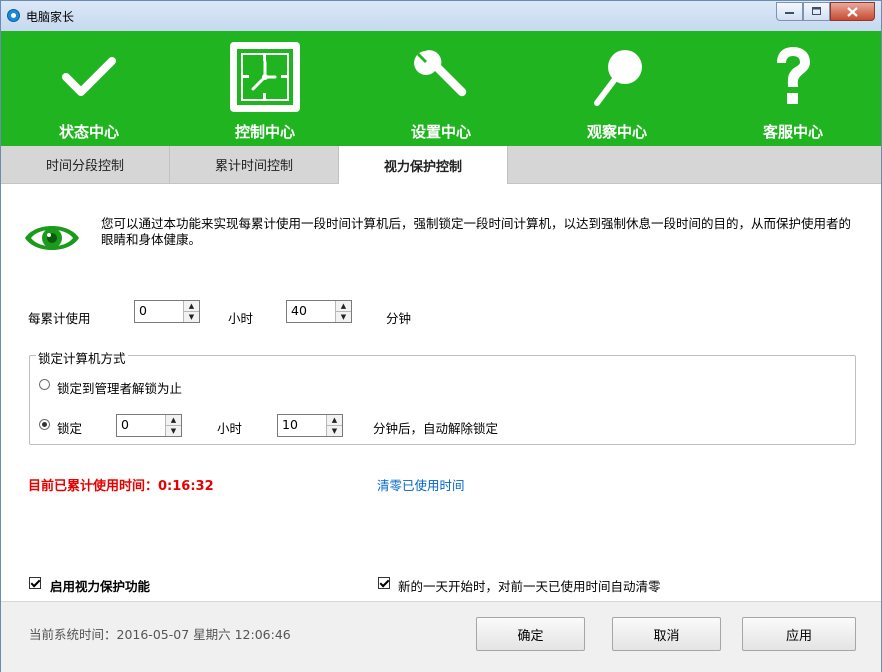 The image size is (882, 672). Describe the element at coordinates (59, 318) in the screenshot. I see `usage-label: 每累计使用` at that location.